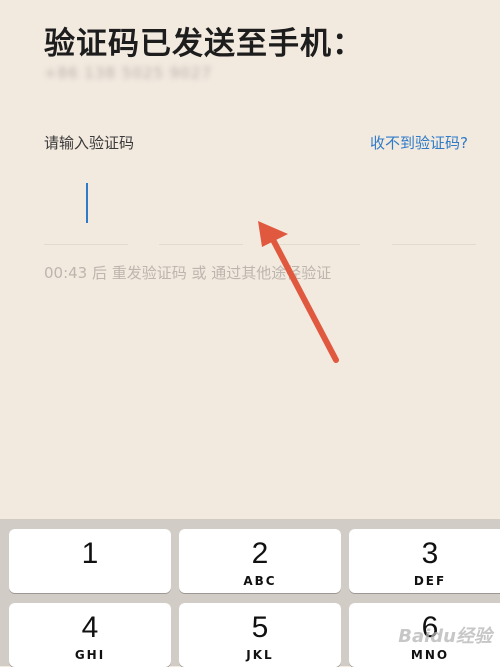  What do you see at coordinates (260, 581) in the screenshot?
I see `key-letters: ABC` at bounding box center [260, 581].